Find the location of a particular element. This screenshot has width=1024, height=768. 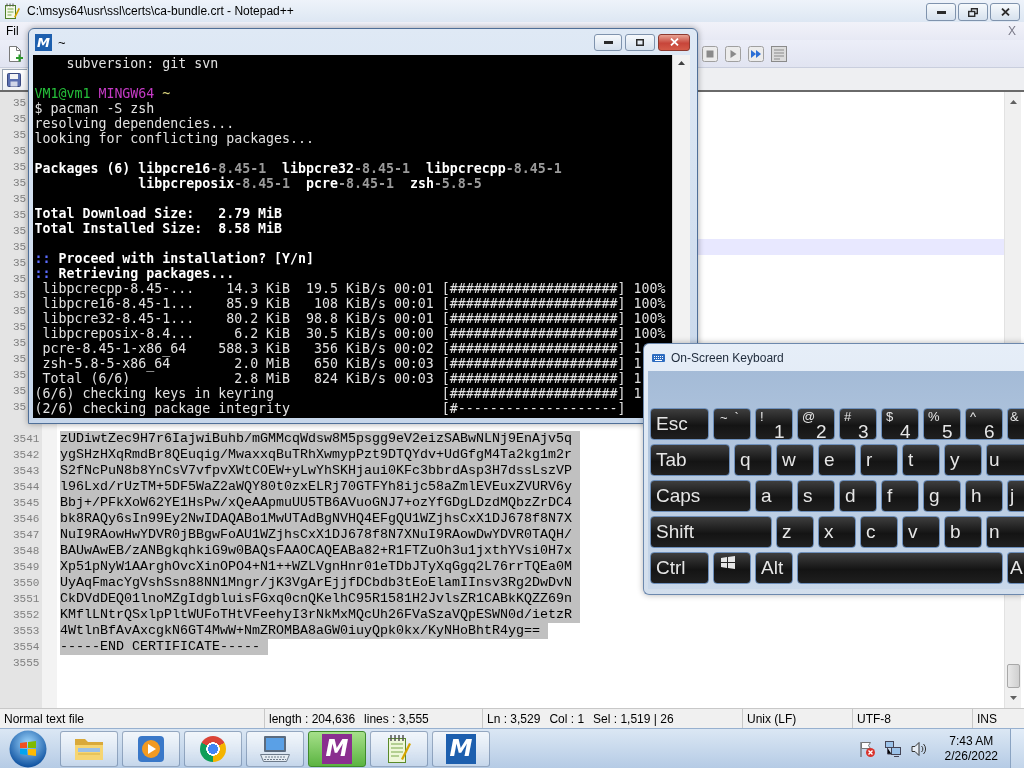

status-text: Sel : 1,519 | 26 is located at coordinates (633, 718).